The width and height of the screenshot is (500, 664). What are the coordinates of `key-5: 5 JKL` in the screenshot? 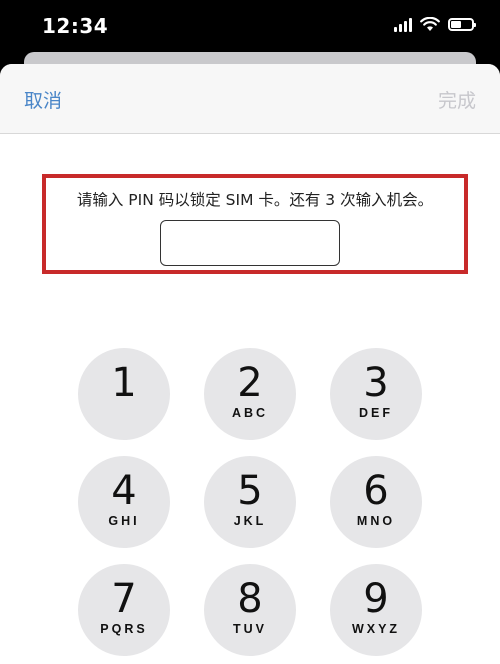 It's located at (250, 502).